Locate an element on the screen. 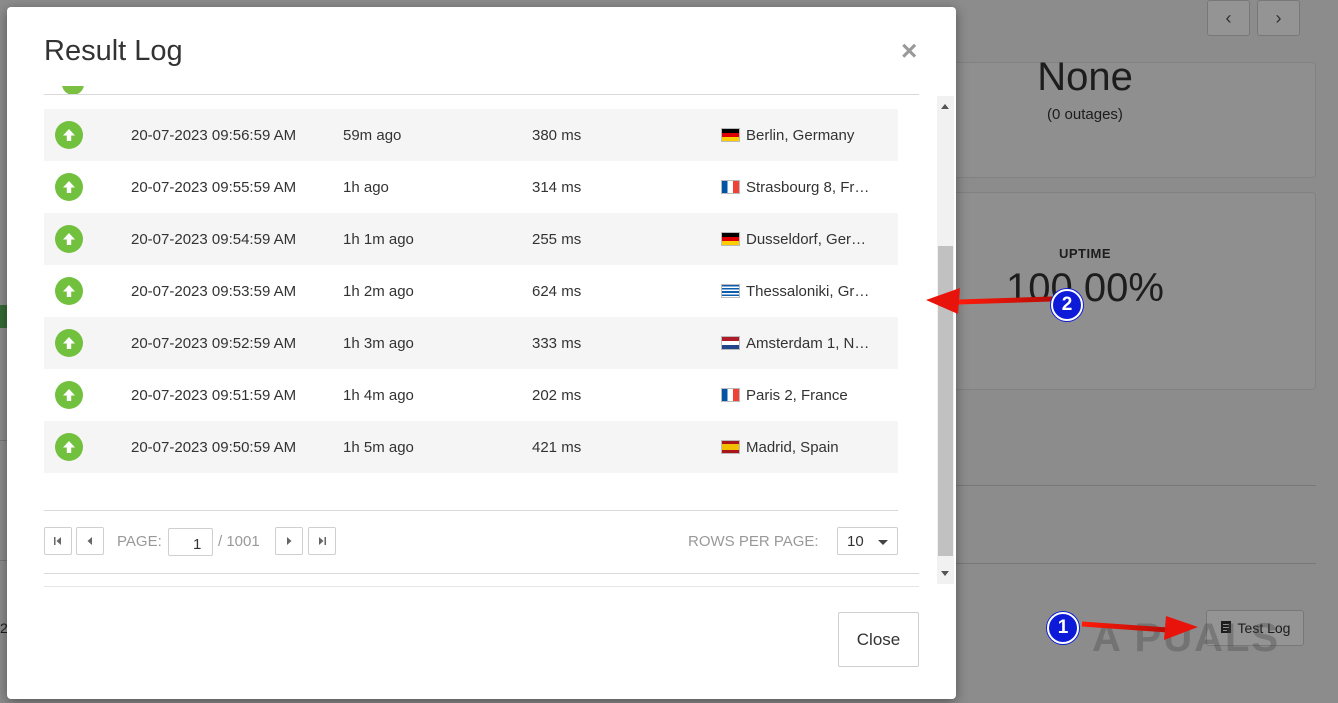 Image resolution: width=1338 pixels, height=703 pixels. rows-per-page-value: 10 is located at coordinates (855, 541).